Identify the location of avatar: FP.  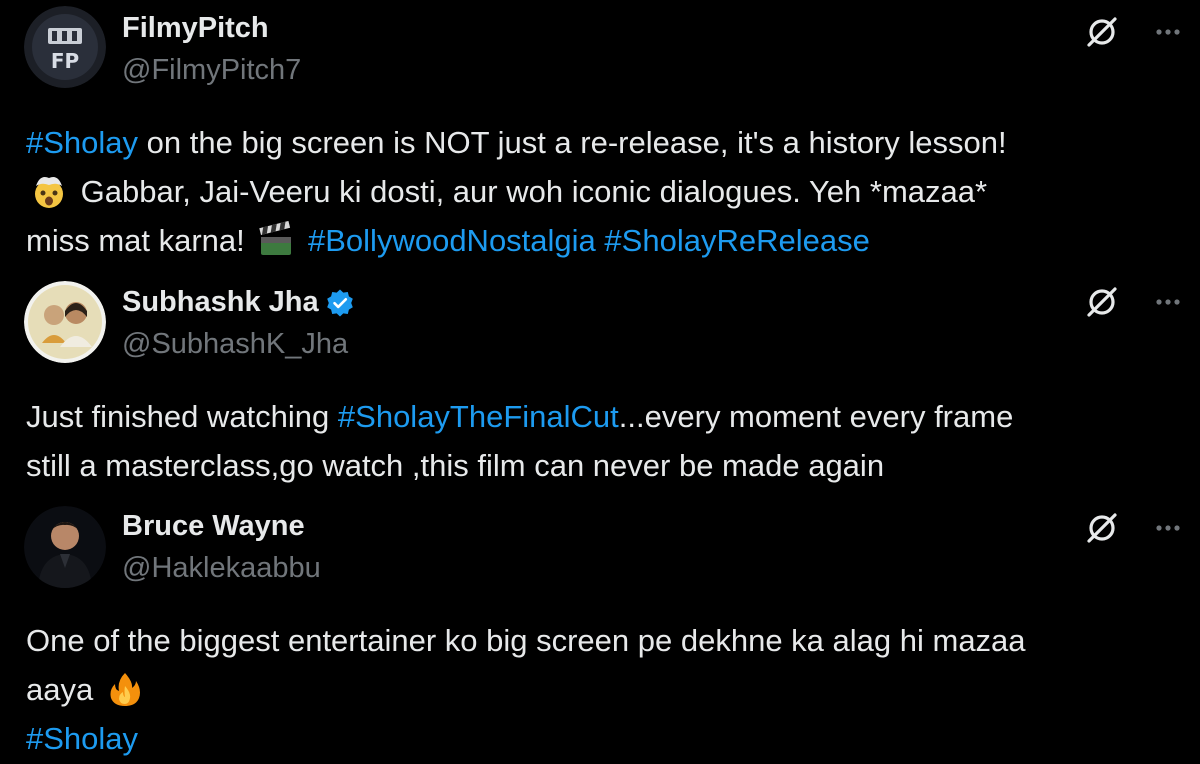
(65, 47).